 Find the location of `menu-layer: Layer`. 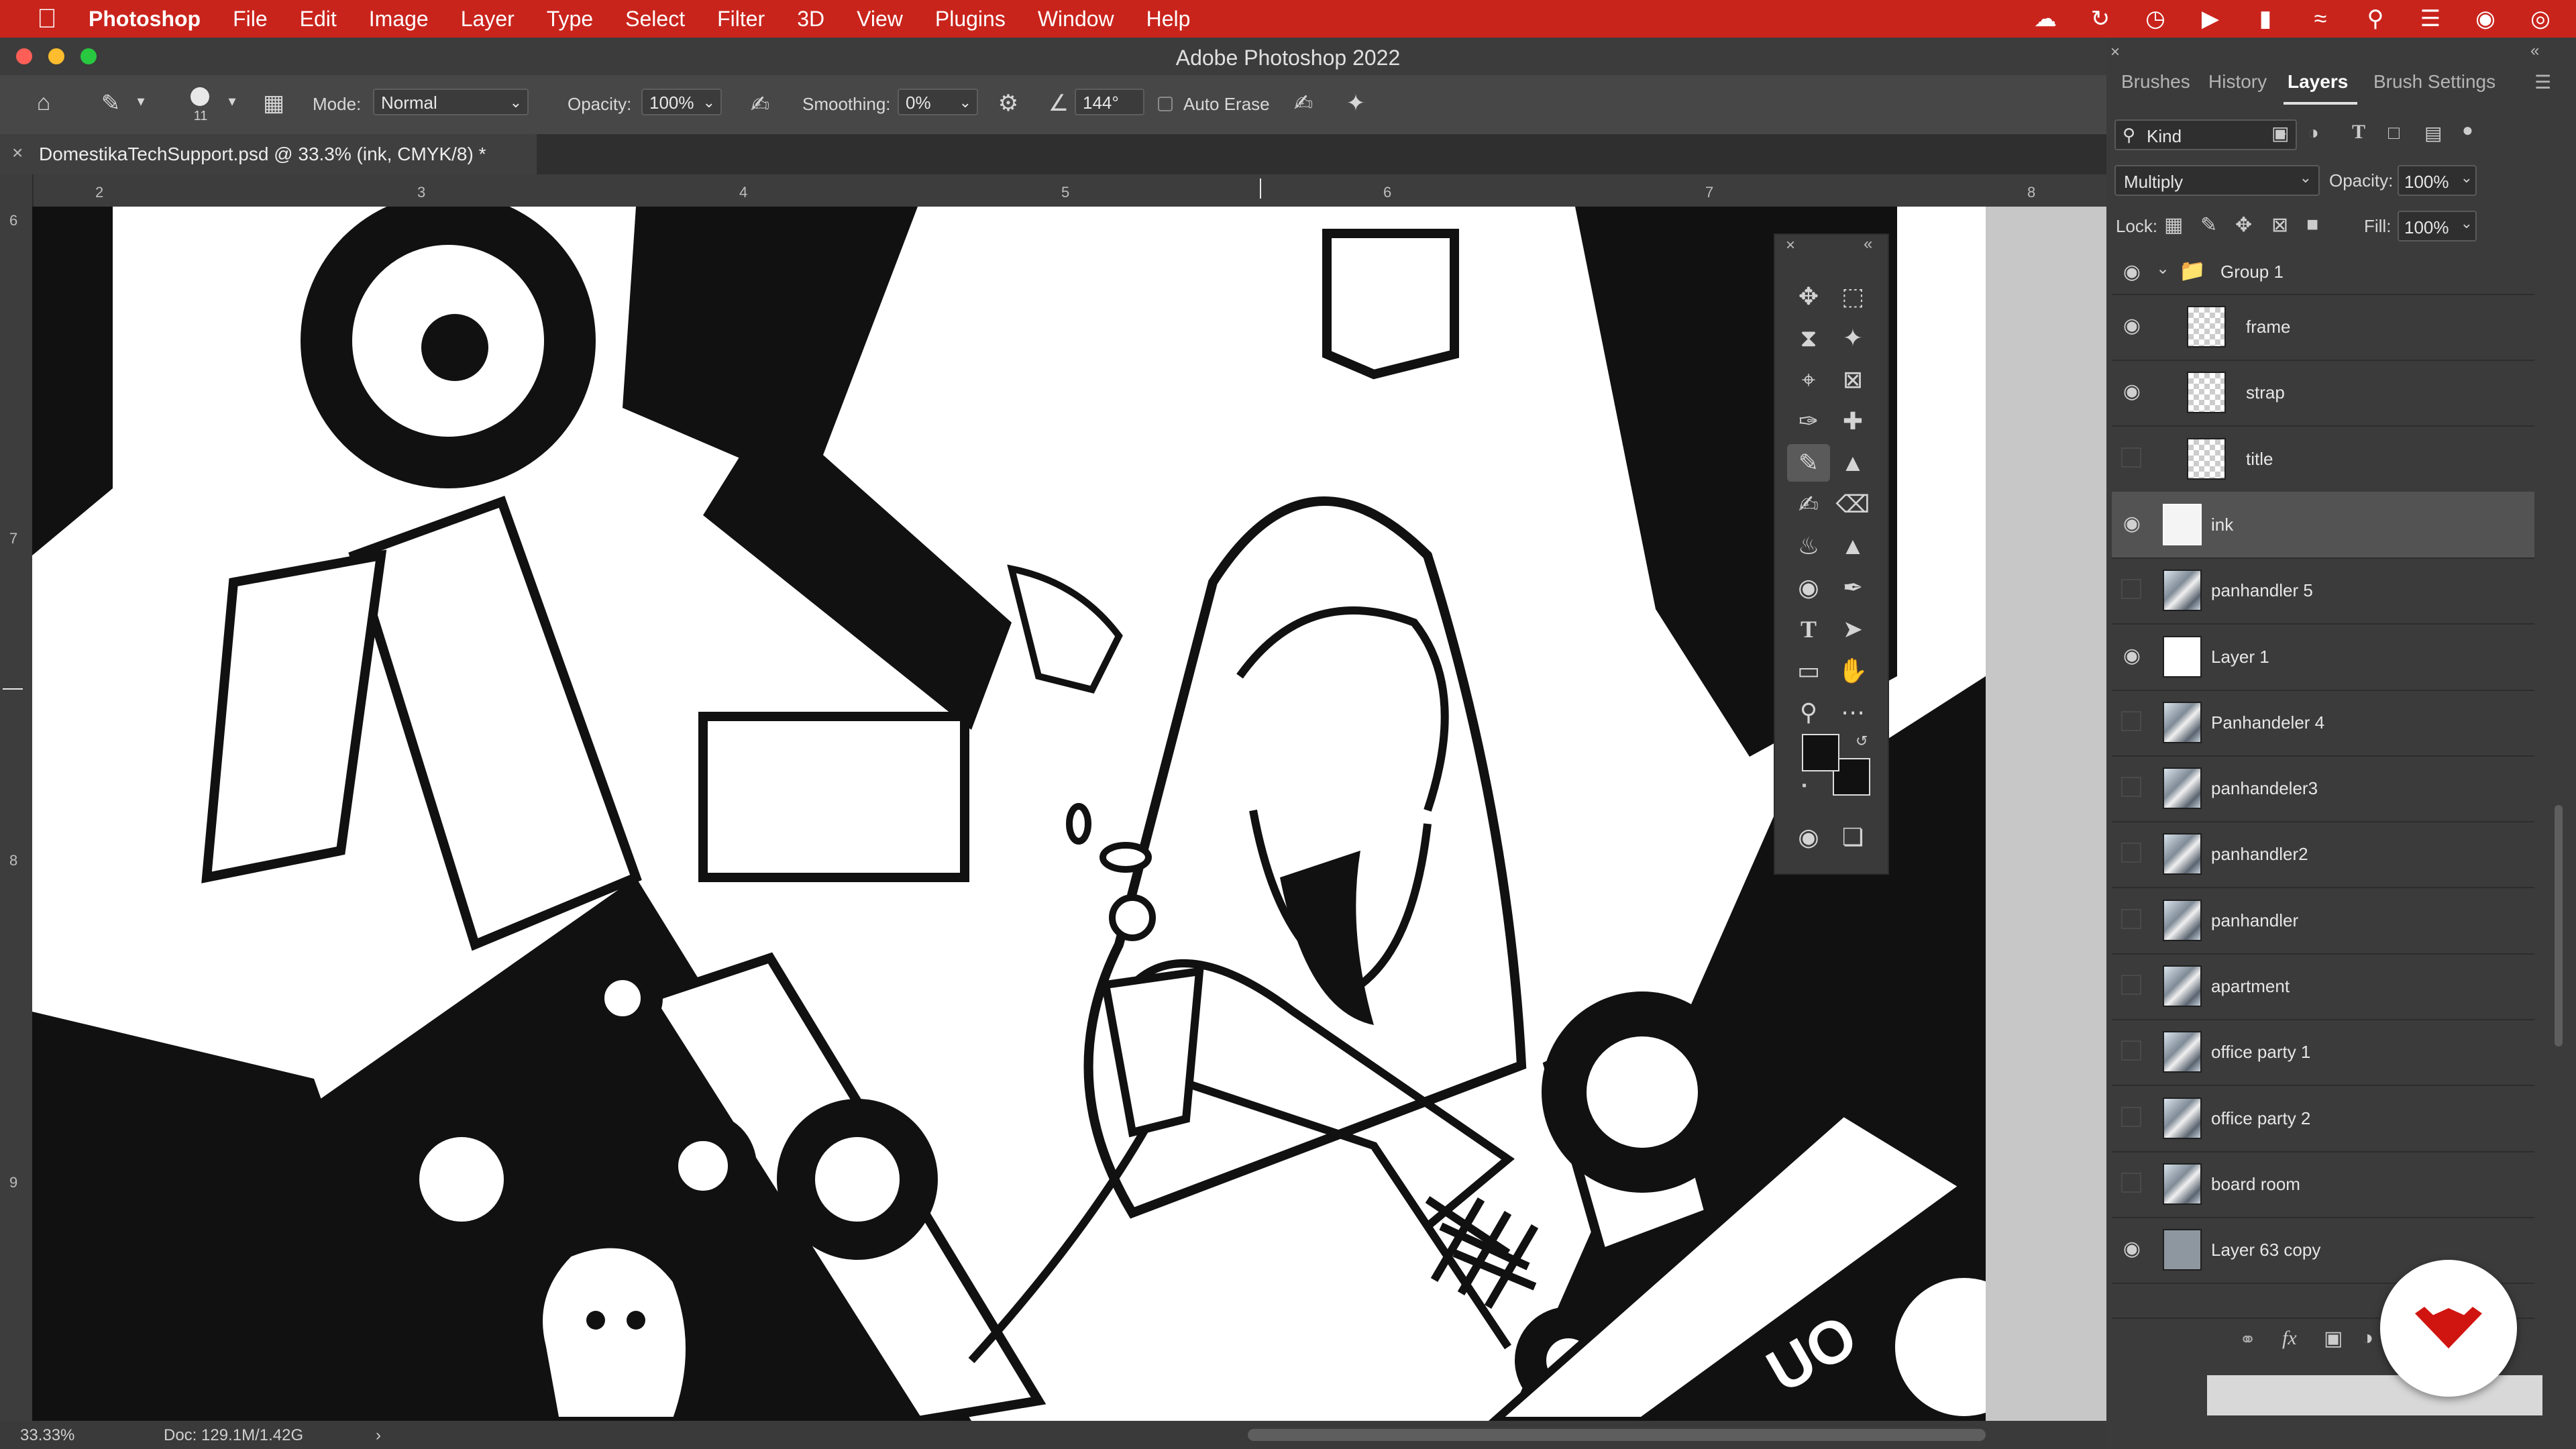

menu-layer: Layer is located at coordinates (488, 19).